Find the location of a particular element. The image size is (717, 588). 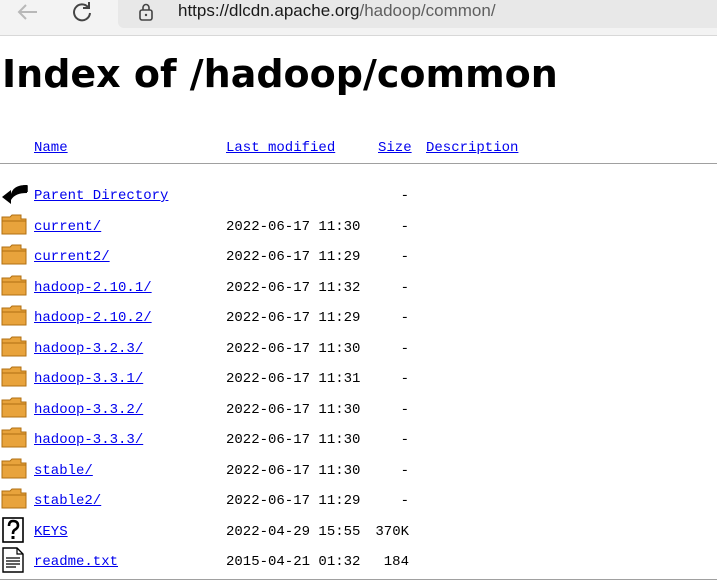

table-row: current2/2022-06-17 11:29 - is located at coordinates (358, 257).